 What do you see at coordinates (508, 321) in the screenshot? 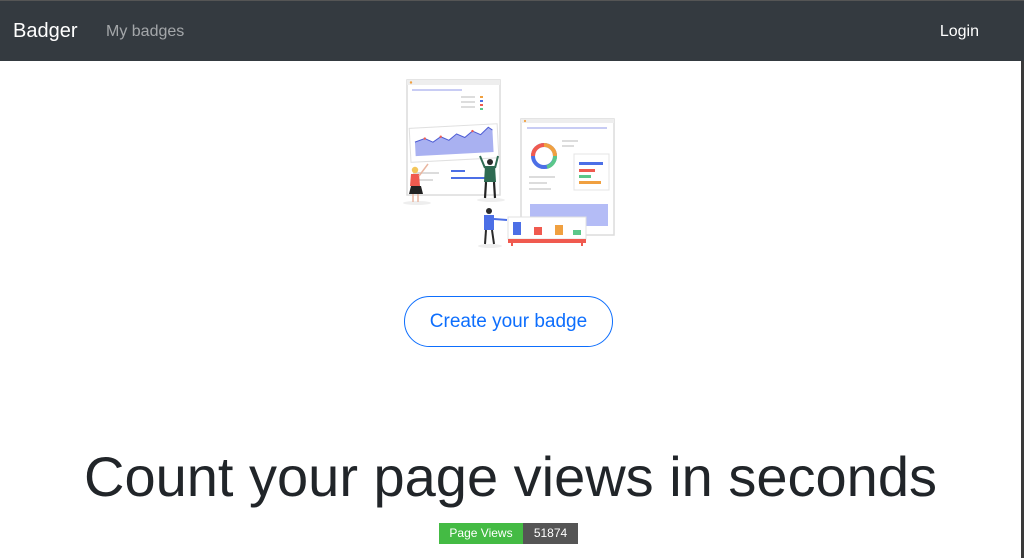
I see `create-badge-button: Create your badge` at bounding box center [508, 321].